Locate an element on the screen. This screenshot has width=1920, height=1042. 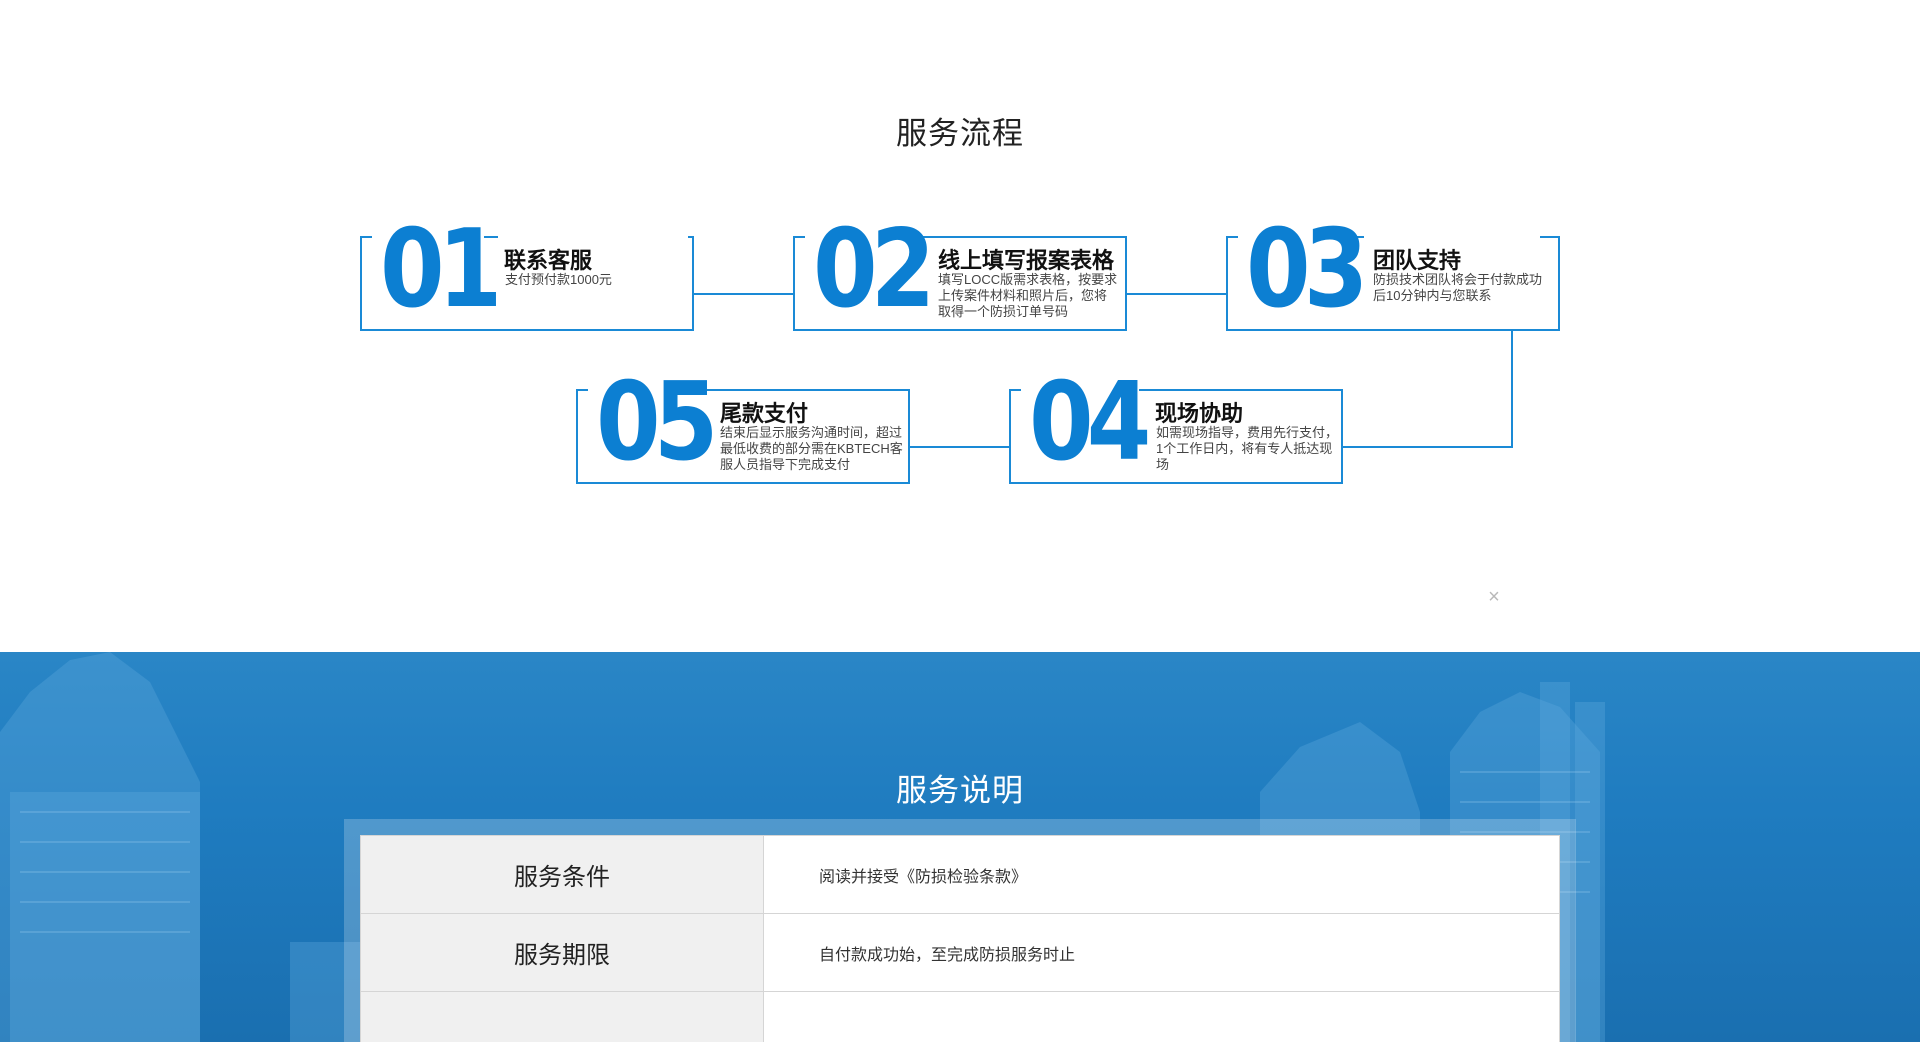
step-number: 05 is located at coordinates (657, 422).